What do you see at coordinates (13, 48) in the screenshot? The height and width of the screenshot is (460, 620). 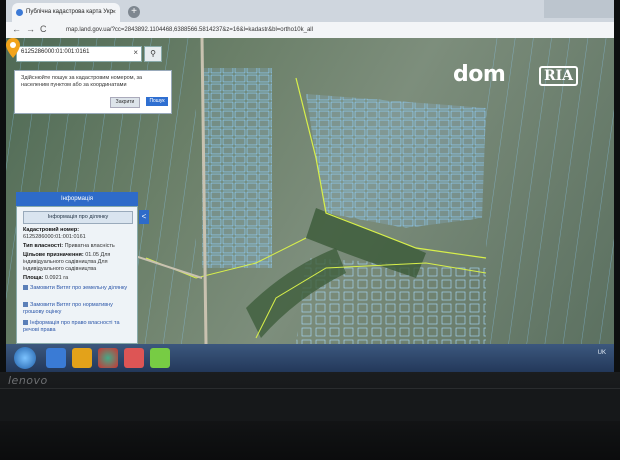 I see `location-marker-icon` at bounding box center [13, 48].